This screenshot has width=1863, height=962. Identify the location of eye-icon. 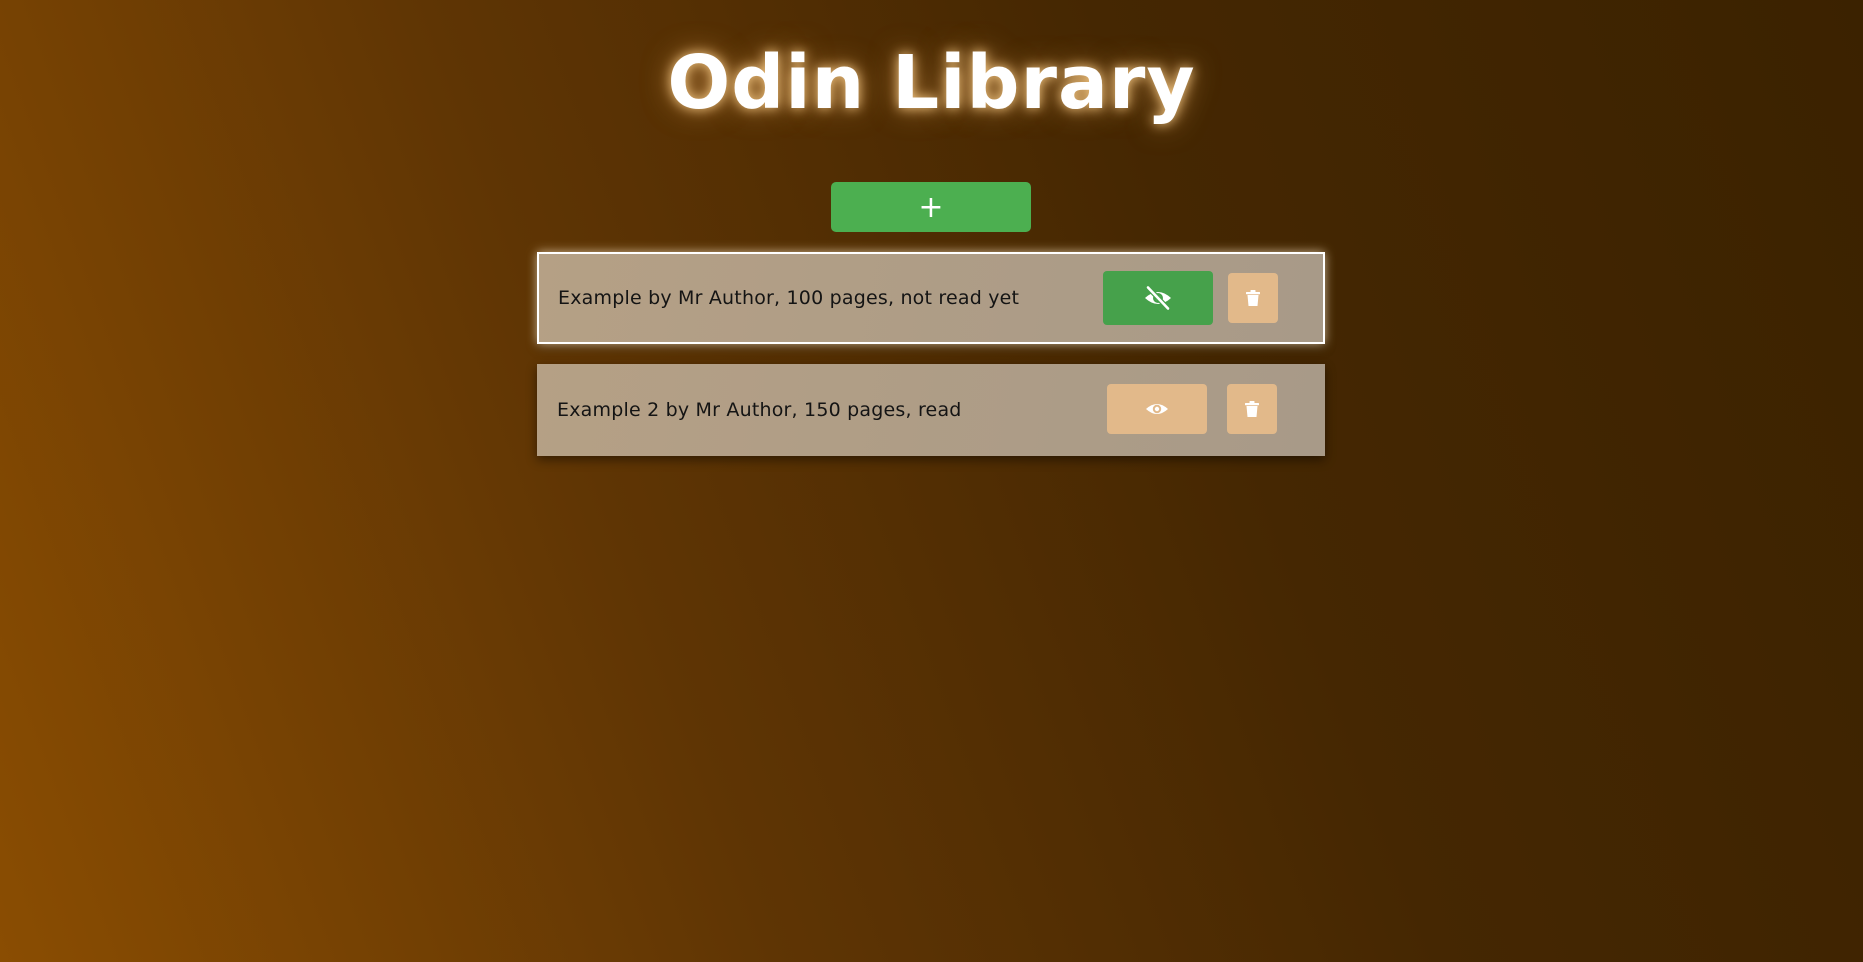
(1157, 409).